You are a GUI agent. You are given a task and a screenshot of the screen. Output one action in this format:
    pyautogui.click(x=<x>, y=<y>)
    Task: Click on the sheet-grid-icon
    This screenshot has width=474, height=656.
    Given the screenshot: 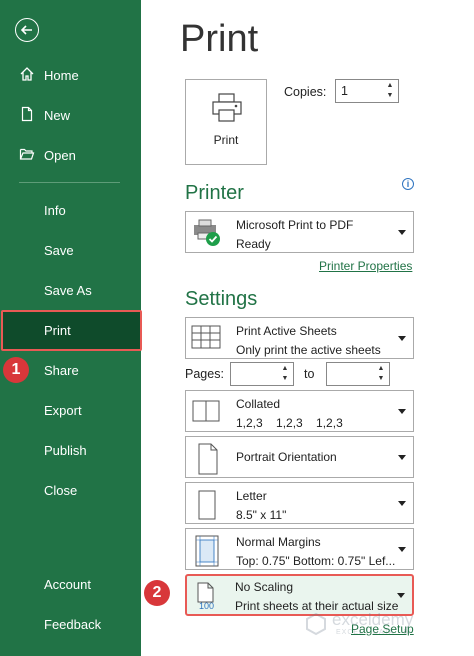 What is the action you would take?
    pyautogui.click(x=207, y=340)
    